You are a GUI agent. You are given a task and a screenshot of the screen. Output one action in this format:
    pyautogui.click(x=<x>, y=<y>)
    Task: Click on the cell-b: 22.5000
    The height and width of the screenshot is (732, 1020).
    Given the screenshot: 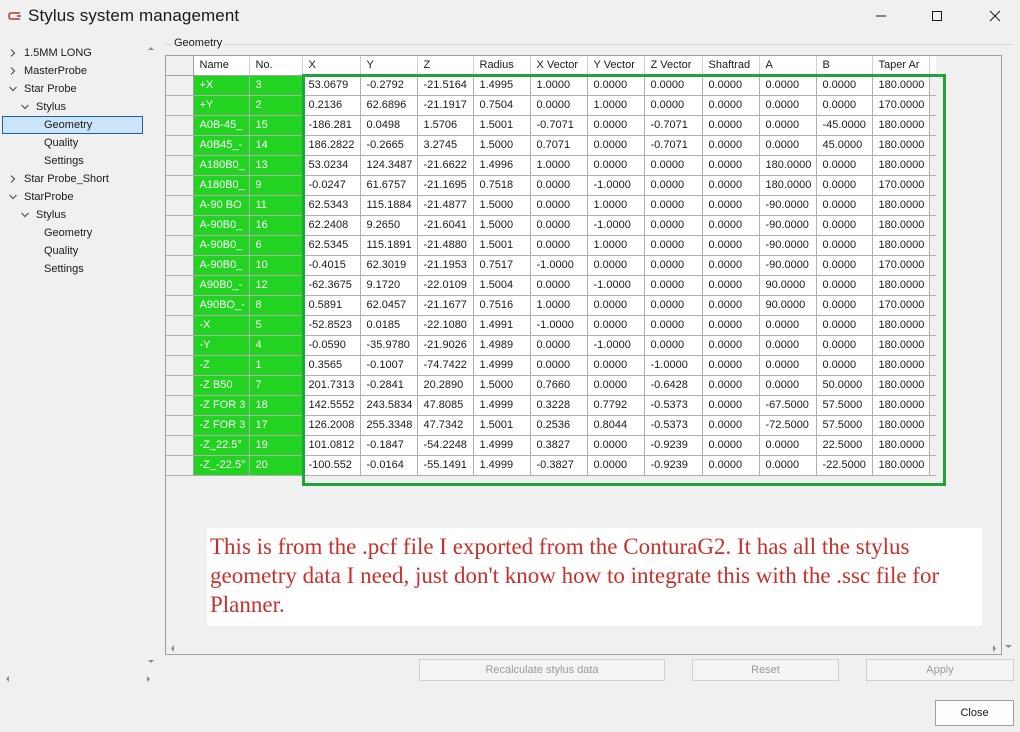 What is the action you would take?
    pyautogui.click(x=844, y=445)
    